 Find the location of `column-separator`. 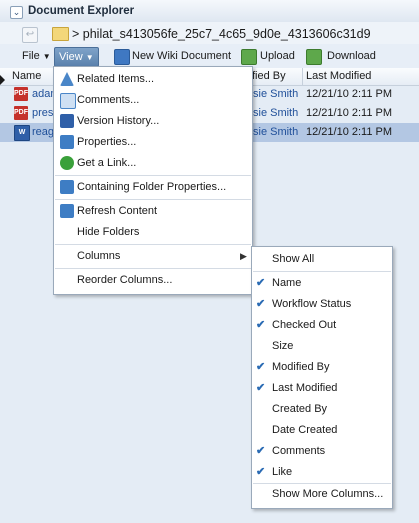

column-separator is located at coordinates (302, 76).